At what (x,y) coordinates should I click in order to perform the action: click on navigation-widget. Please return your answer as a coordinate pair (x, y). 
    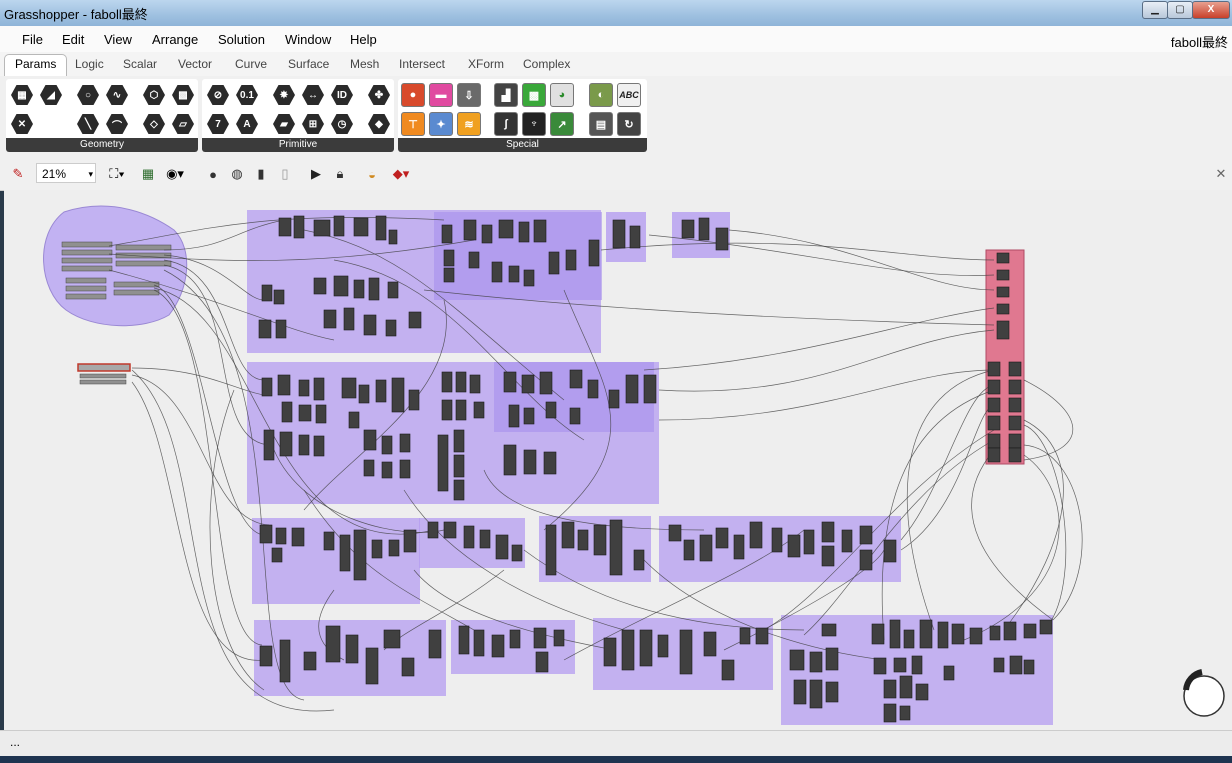
    Looking at the image, I should click on (1204, 693).